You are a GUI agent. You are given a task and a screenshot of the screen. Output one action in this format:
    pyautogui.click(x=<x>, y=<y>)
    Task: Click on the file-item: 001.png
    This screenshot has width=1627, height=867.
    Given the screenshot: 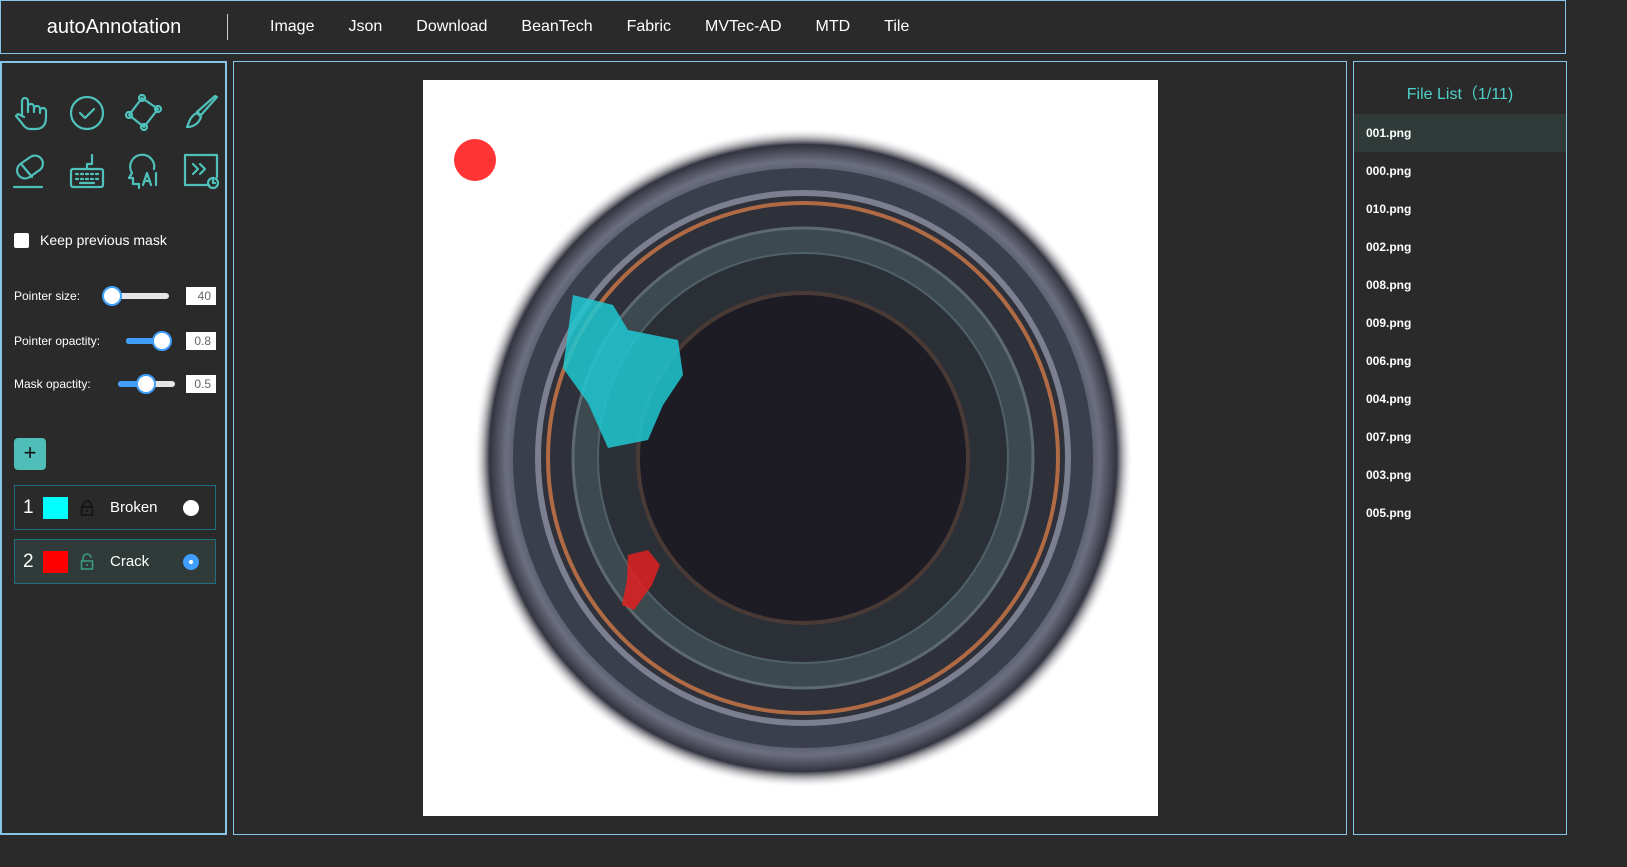 What is the action you would take?
    pyautogui.click(x=1460, y=133)
    